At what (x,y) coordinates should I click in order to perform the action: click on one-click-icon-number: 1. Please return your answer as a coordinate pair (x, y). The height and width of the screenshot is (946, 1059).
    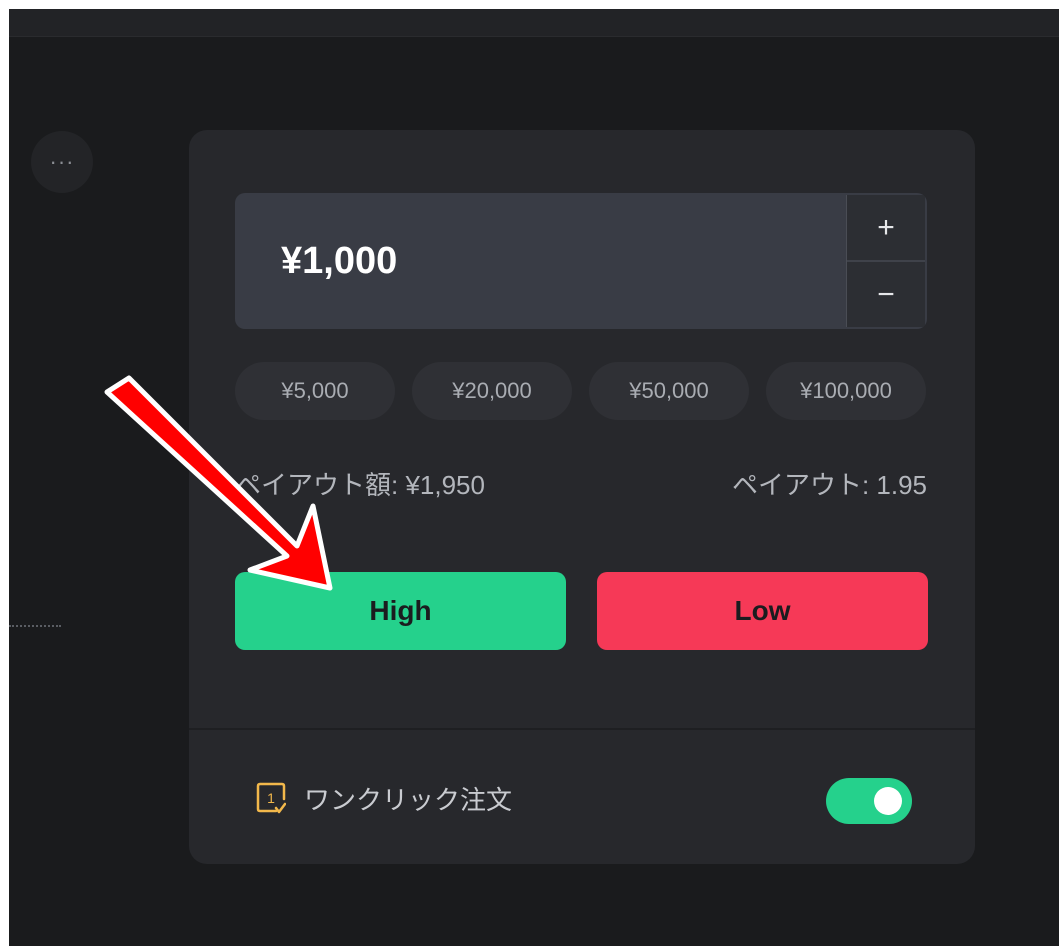
    Looking at the image, I should click on (271, 798).